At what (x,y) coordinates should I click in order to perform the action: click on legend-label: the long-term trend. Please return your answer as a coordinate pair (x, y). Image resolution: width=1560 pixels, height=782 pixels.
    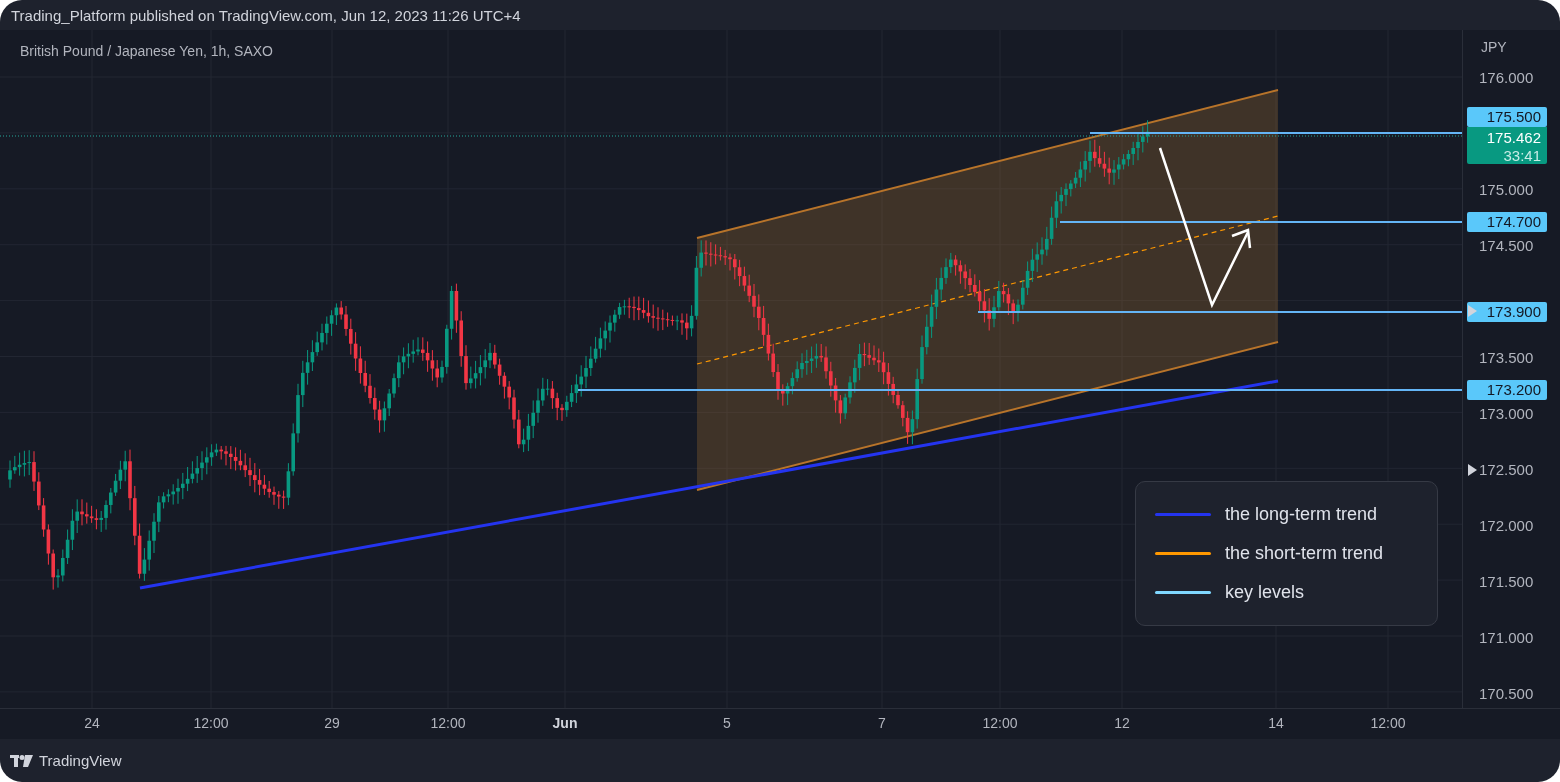
    Looking at the image, I should click on (1301, 514).